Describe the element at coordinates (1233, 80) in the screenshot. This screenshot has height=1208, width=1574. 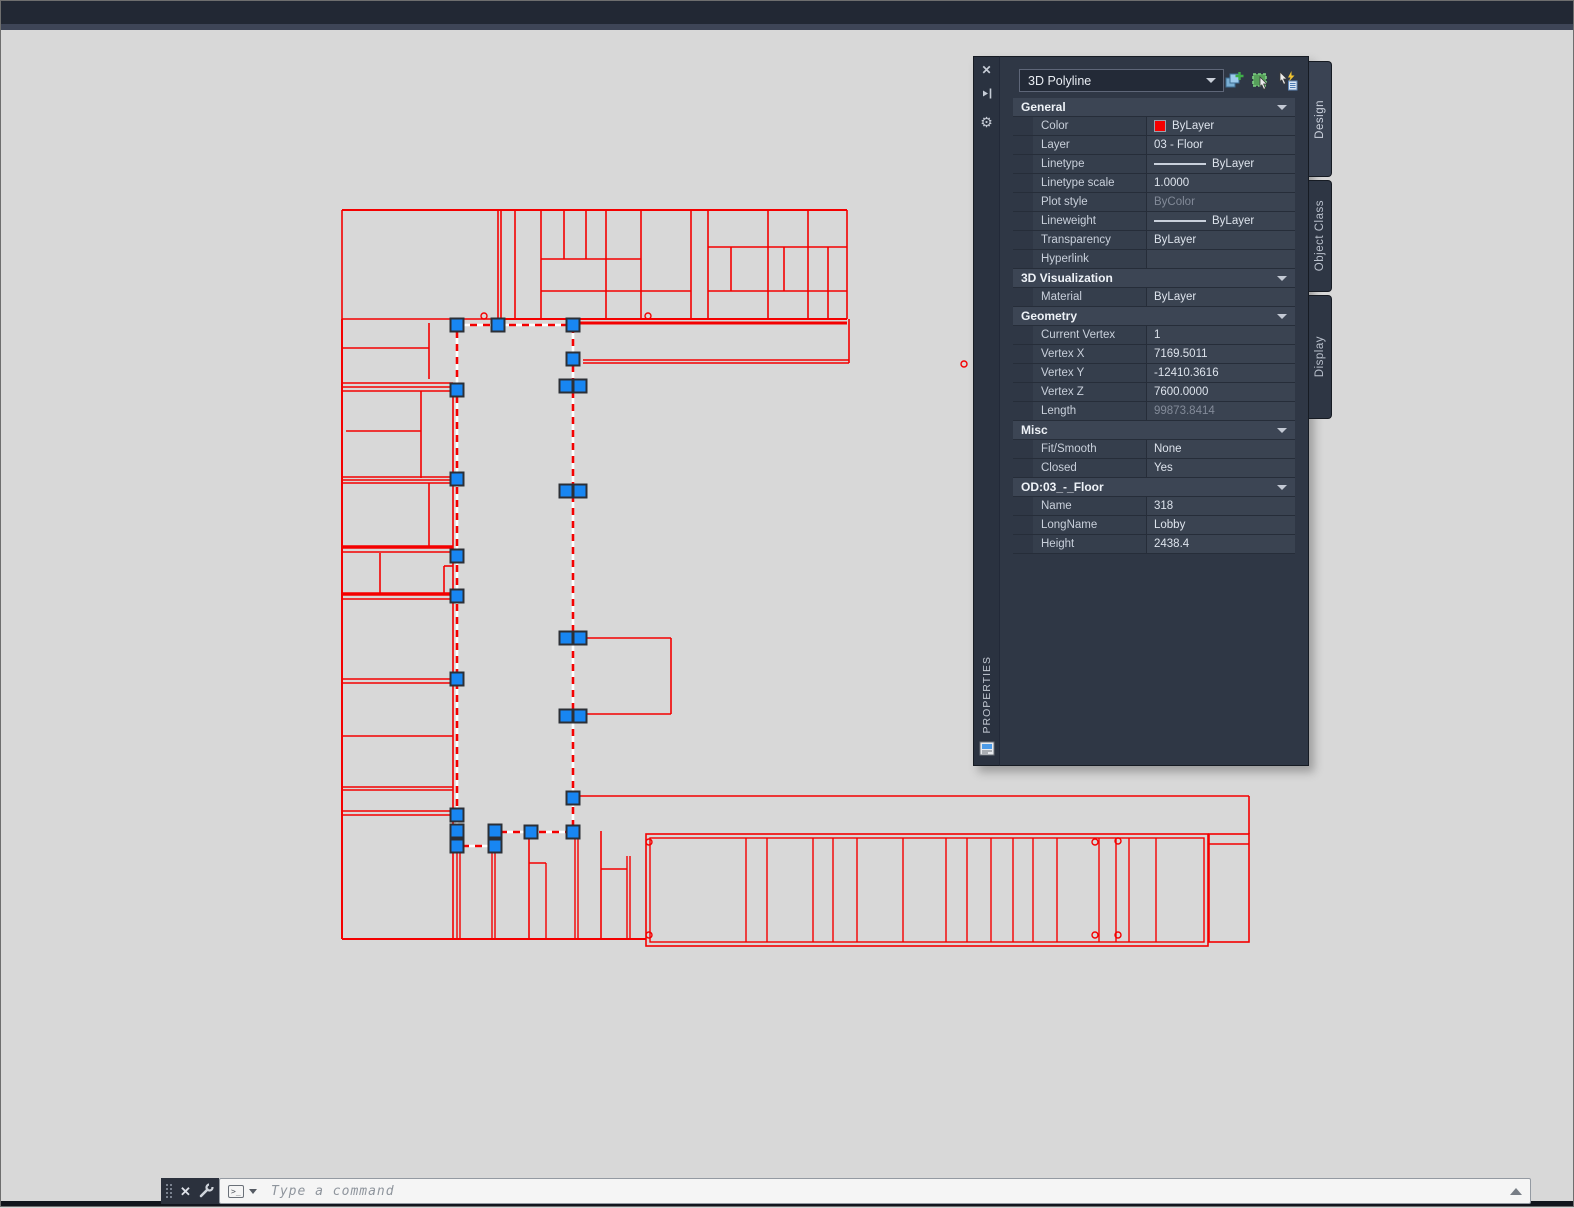
I see `new-selection-icon` at that location.